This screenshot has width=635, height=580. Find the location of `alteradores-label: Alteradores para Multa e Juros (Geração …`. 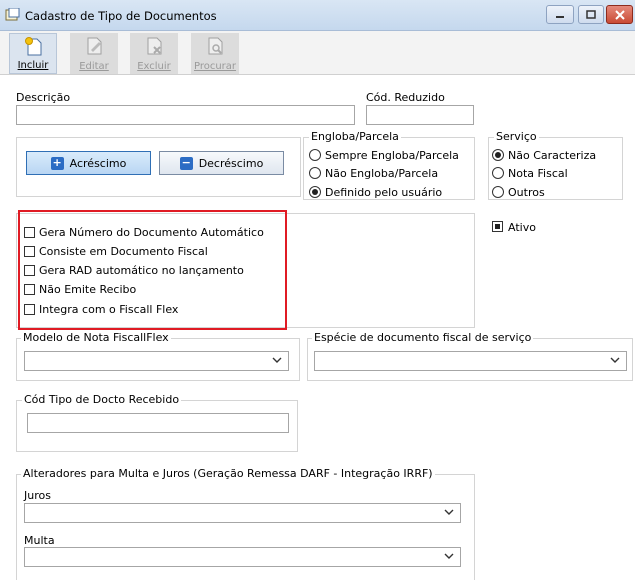

alteradores-label: Alteradores para Multa e Juros (Geração … is located at coordinates (228, 473).